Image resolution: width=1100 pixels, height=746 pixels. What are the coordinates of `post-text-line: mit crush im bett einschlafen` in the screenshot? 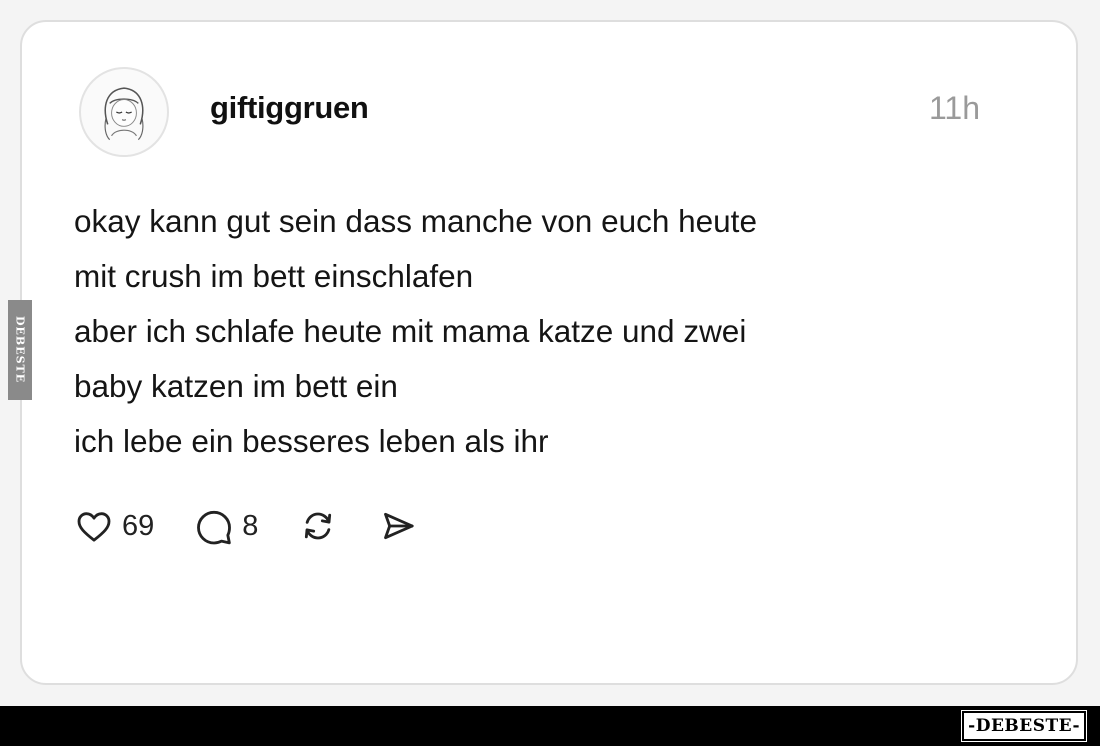 It's located at (274, 276).